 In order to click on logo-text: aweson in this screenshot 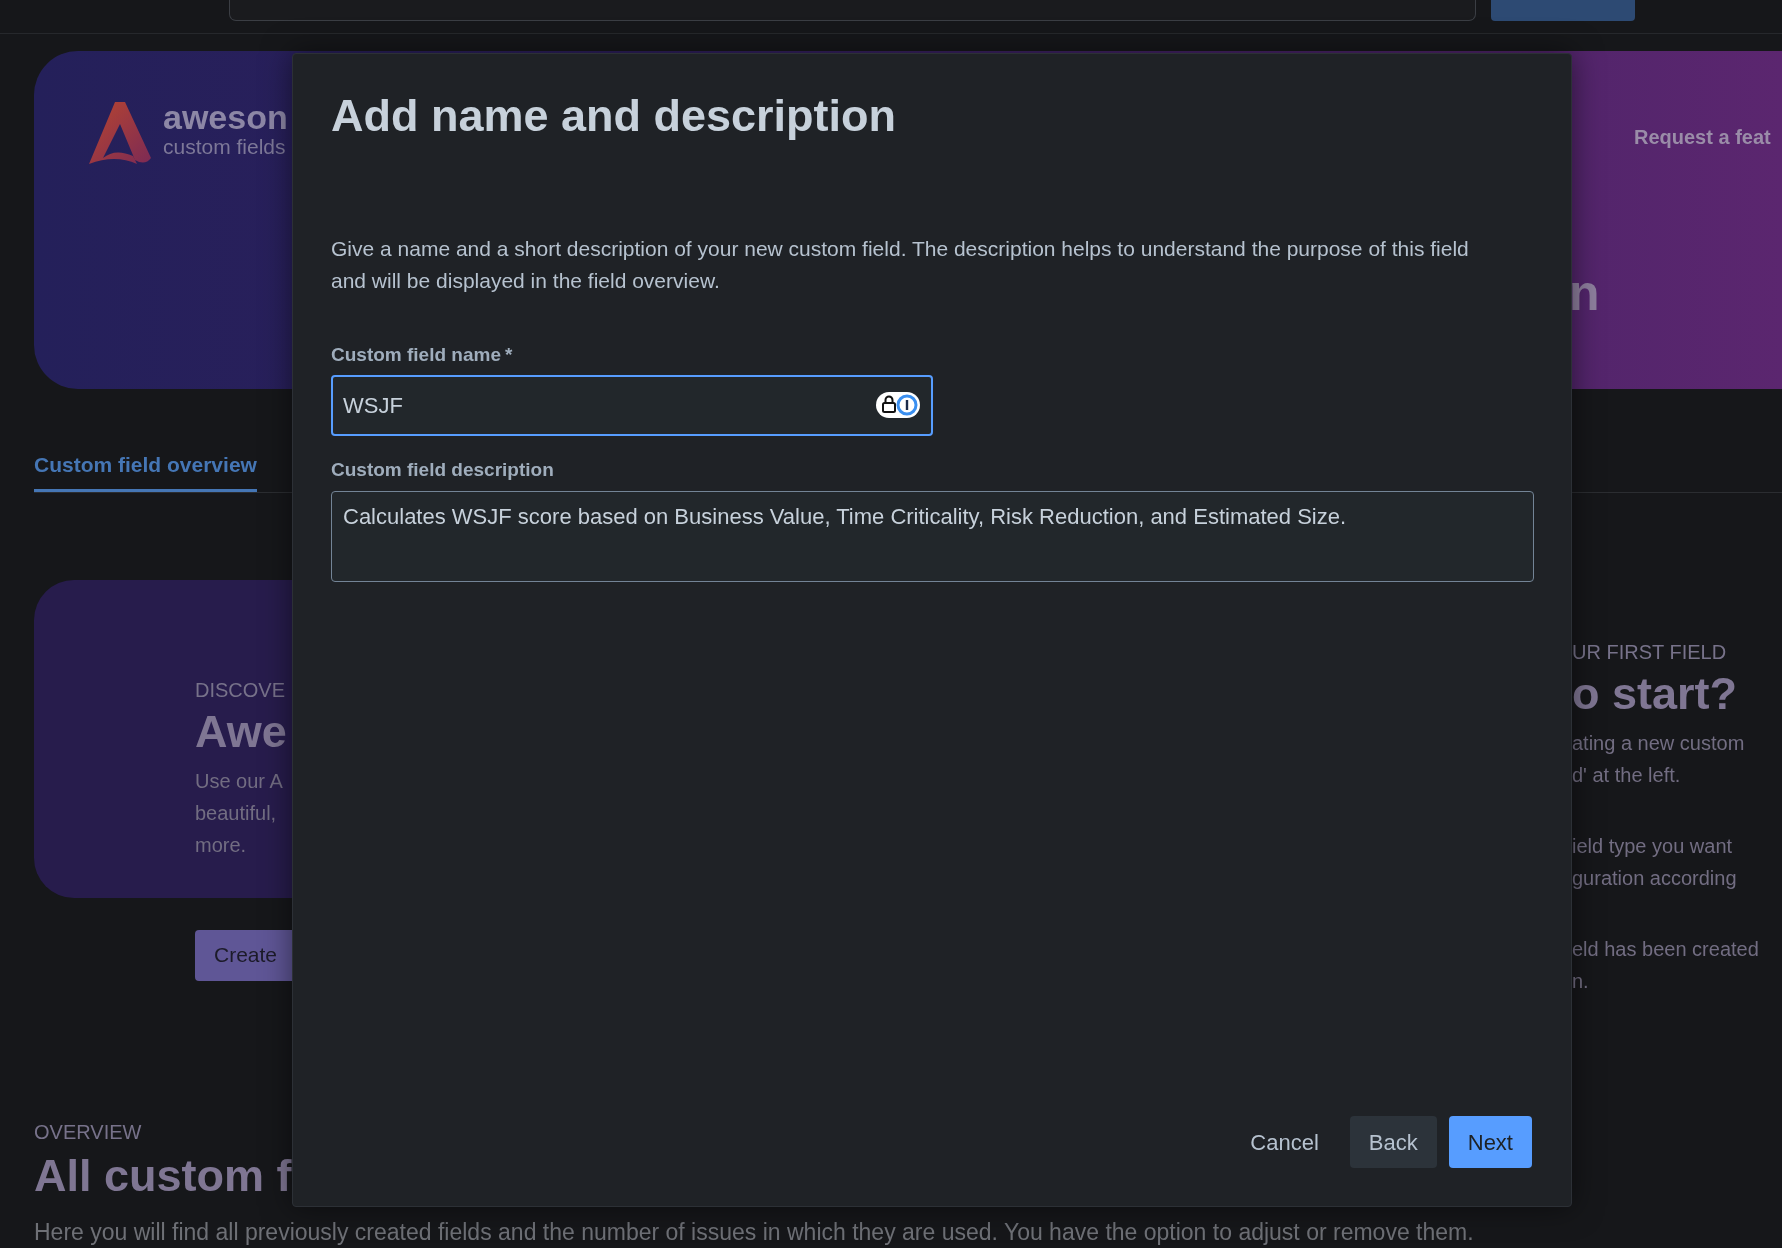, I will do `click(225, 117)`.